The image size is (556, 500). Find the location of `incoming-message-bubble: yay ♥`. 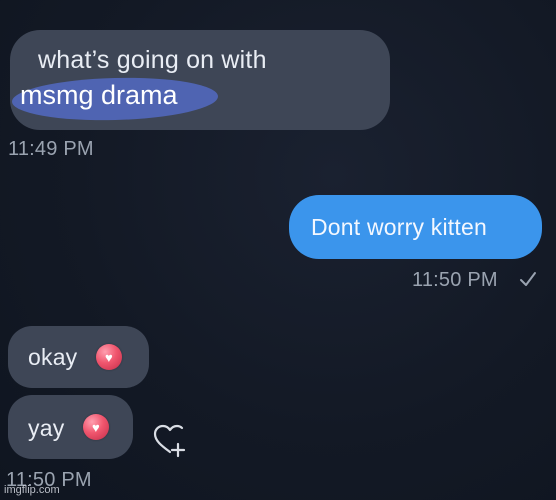

incoming-message-bubble: yay ♥ is located at coordinates (70, 427).